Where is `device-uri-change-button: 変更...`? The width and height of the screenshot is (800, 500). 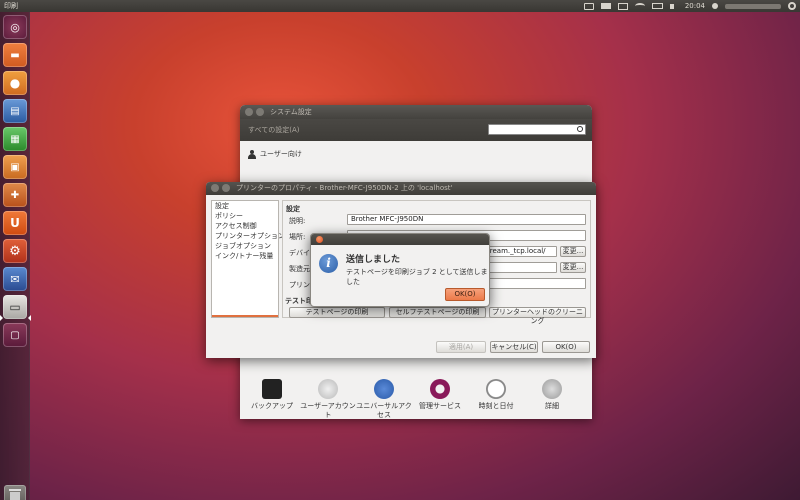 device-uri-change-button: 変更... is located at coordinates (573, 251).